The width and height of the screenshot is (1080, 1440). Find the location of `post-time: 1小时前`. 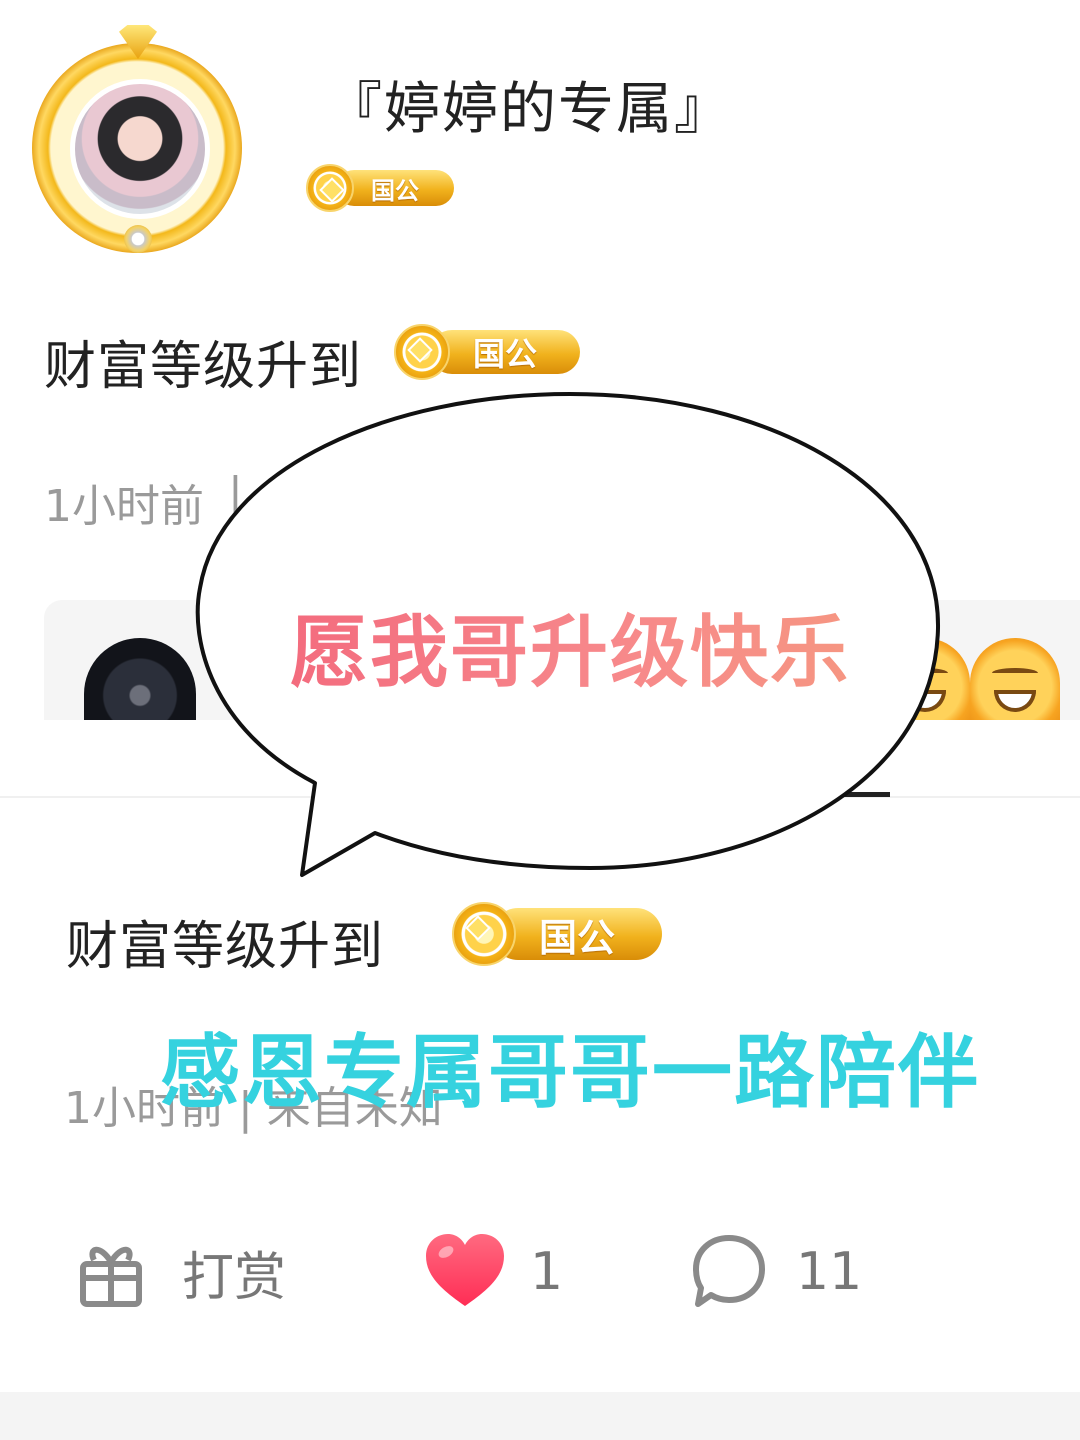

post-time: 1小时前 is located at coordinates (124, 506).